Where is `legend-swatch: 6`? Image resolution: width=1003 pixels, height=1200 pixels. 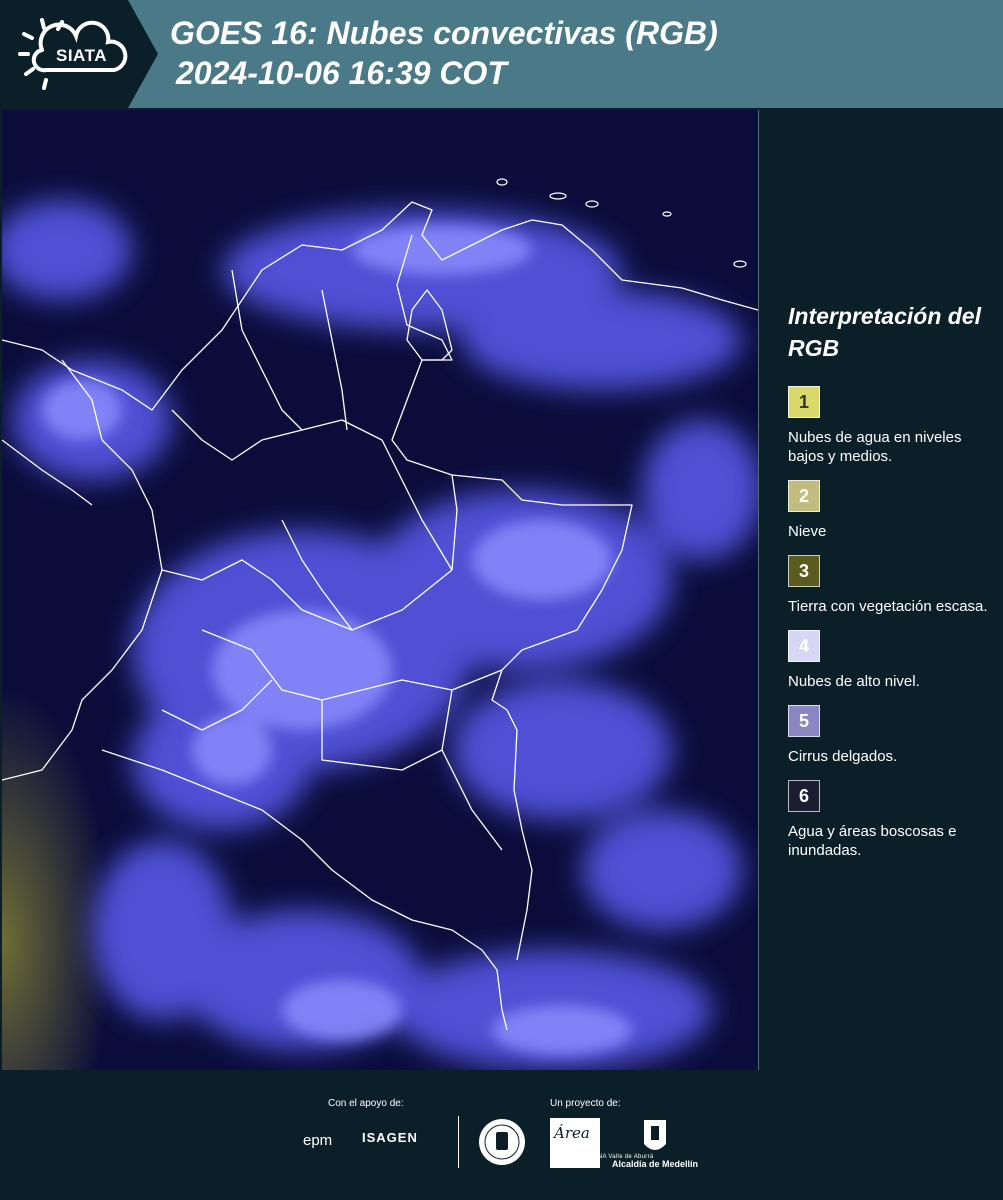 legend-swatch: 6 is located at coordinates (804, 796).